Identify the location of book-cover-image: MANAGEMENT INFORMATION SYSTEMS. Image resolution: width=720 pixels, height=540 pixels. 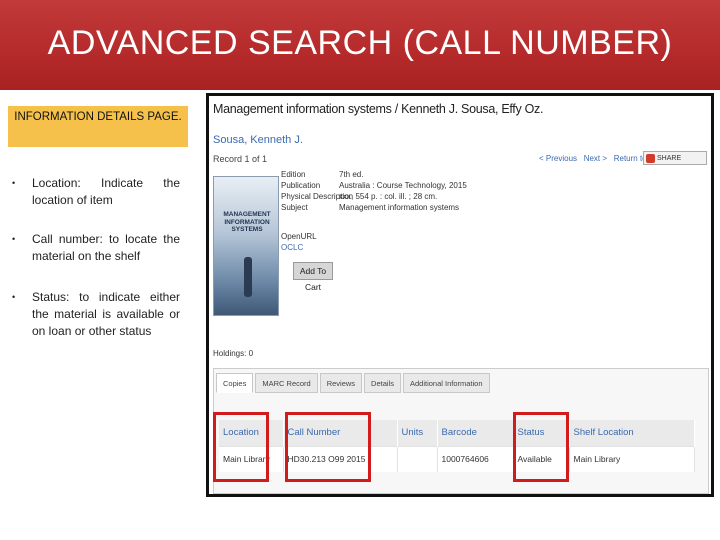
(246, 246).